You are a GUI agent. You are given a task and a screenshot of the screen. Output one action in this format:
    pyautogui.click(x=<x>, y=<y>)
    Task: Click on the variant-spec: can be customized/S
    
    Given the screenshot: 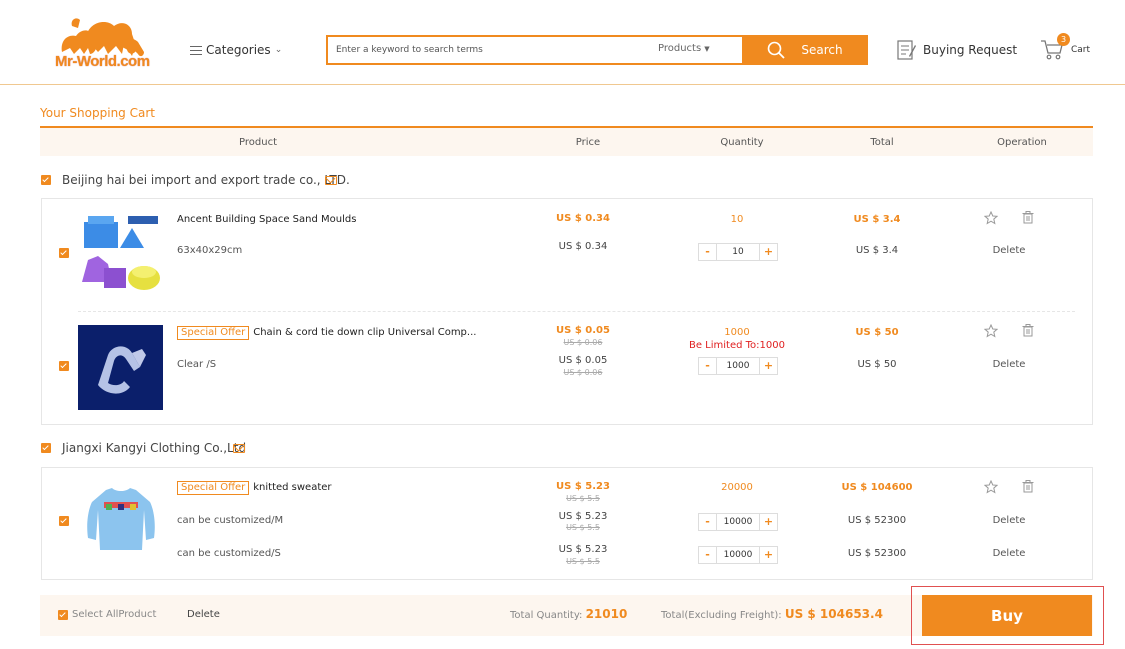 What is the action you would take?
    pyautogui.click(x=229, y=553)
    